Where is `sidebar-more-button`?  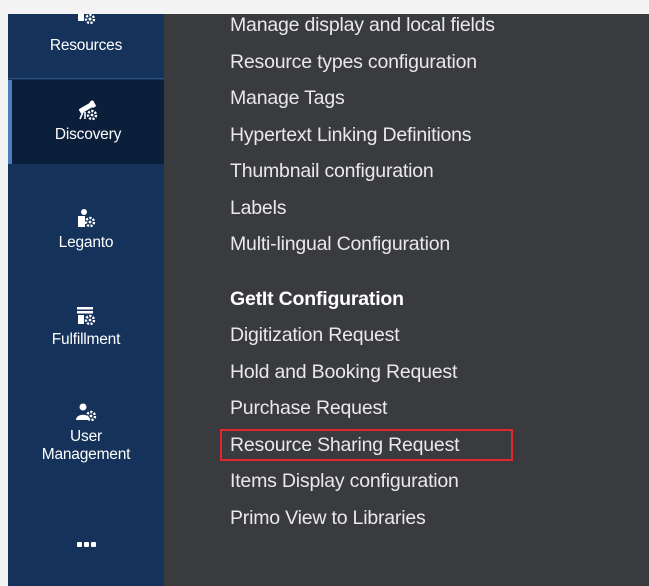
sidebar-more-button is located at coordinates (86, 544).